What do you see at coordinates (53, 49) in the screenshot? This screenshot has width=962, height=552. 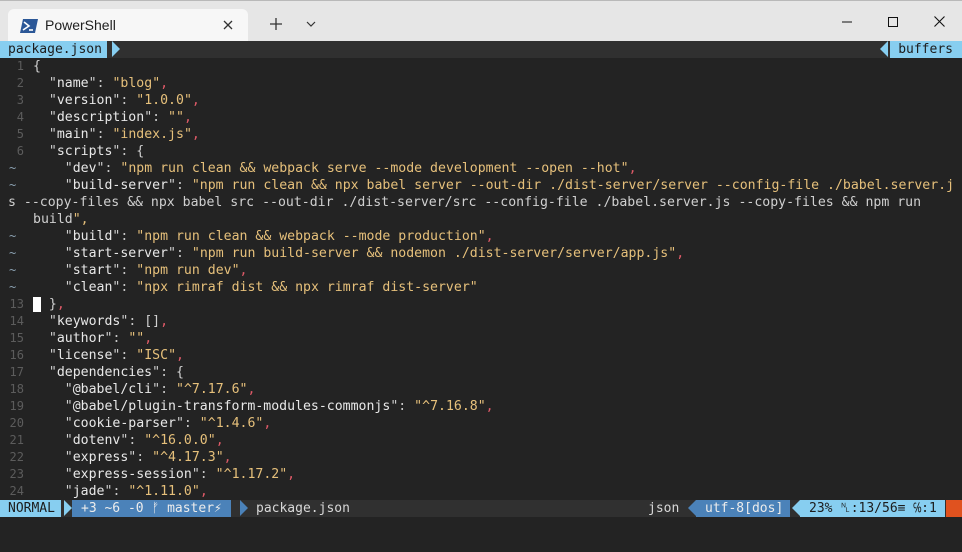 I see `tabline-file: package.json` at bounding box center [53, 49].